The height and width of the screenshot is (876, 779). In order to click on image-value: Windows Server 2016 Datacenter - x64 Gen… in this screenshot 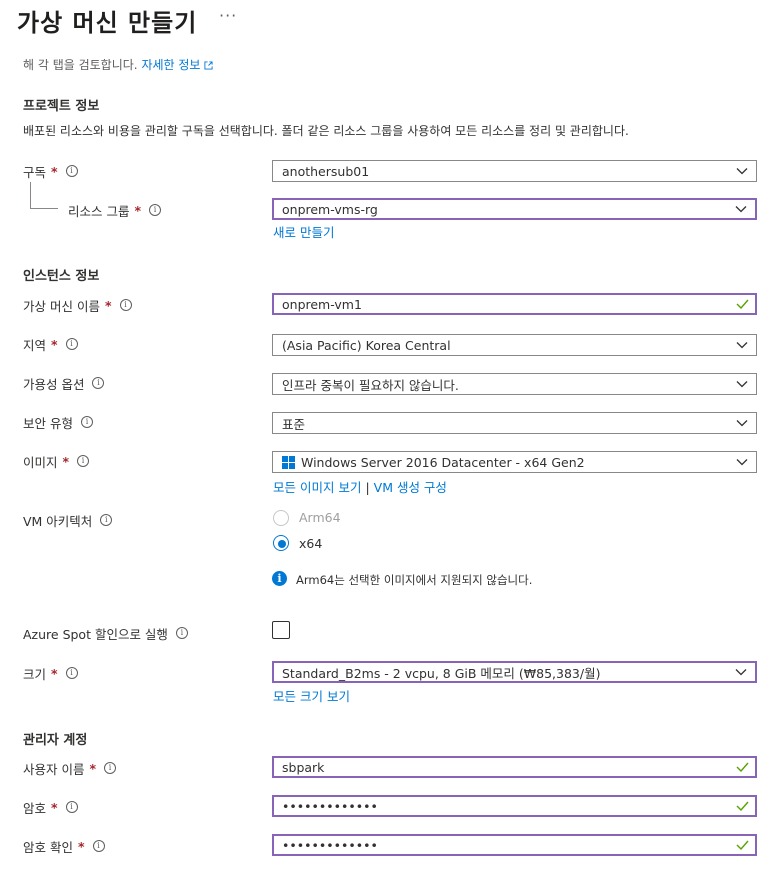, I will do `click(443, 462)`.